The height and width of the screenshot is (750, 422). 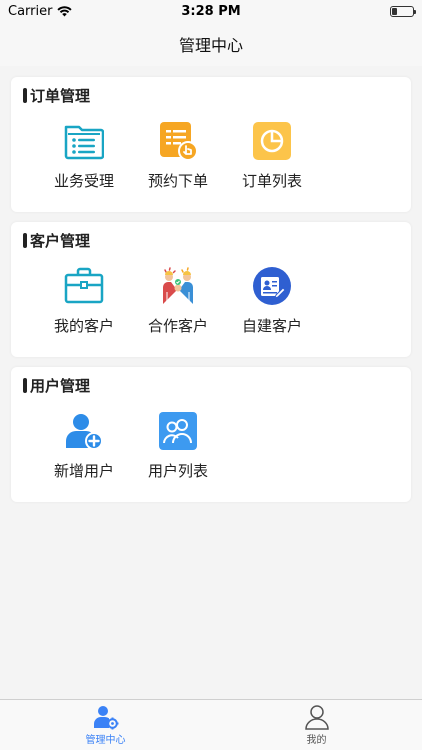 I want to click on item-self-built-customers: 自建客户, so click(x=272, y=301).